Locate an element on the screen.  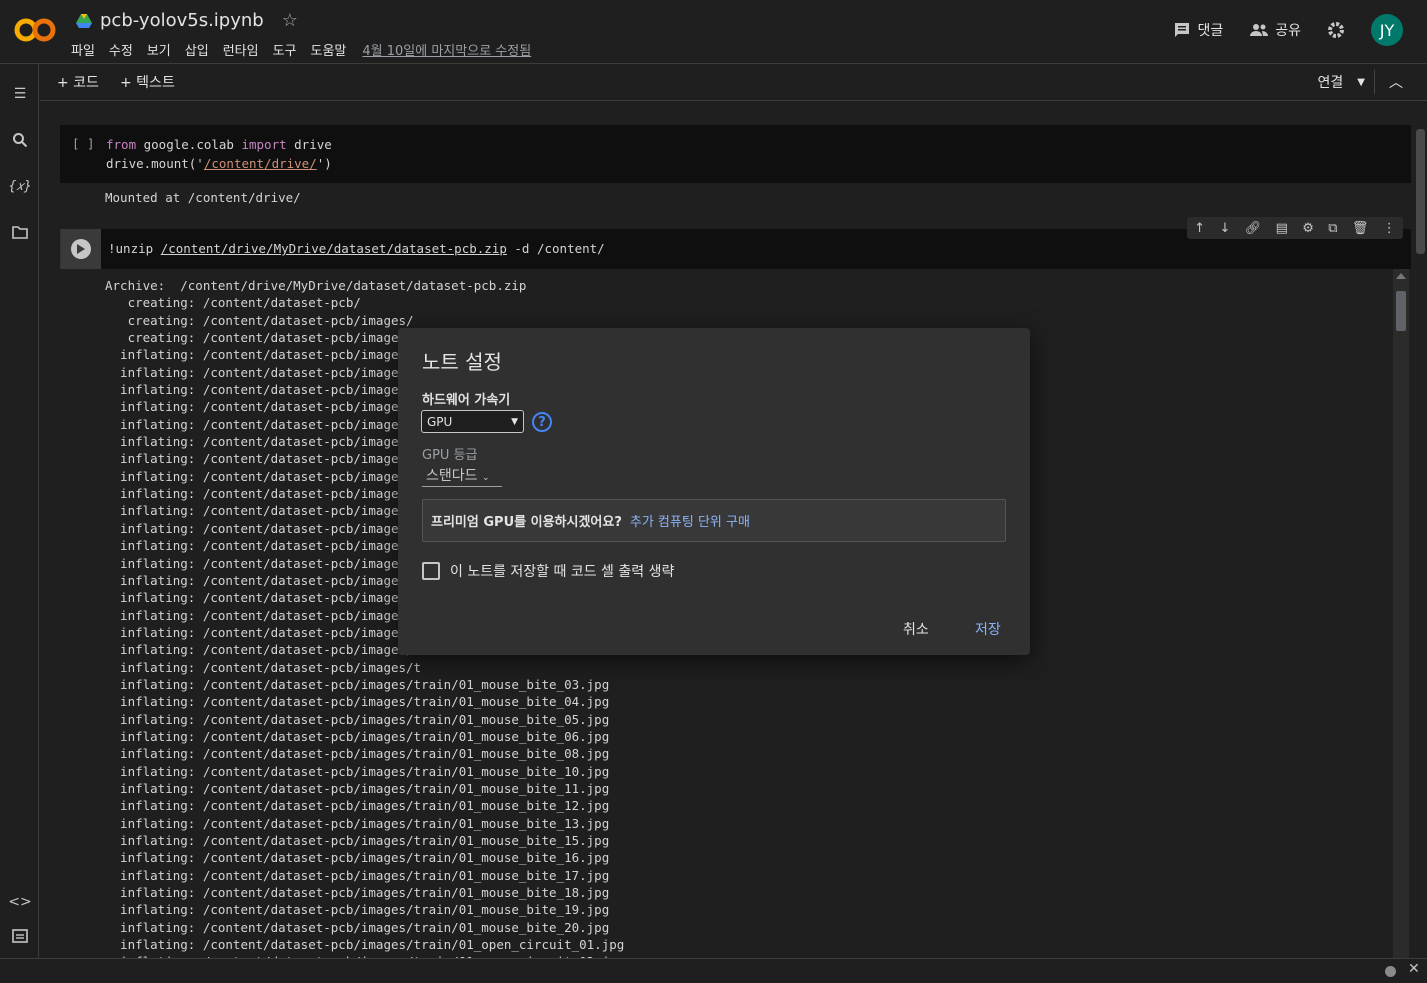
omit-output-option: 이 노트를 저장할 때 코드 셀 출력 생략 is located at coordinates (548, 571).